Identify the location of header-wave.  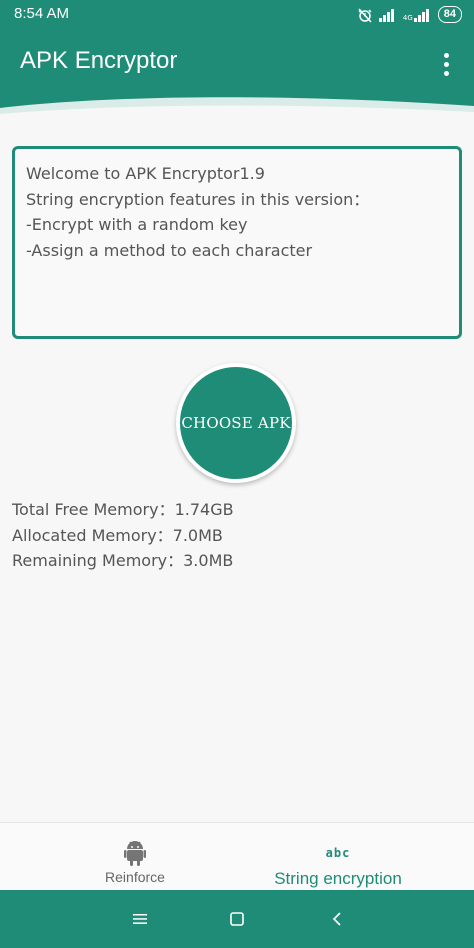
(237, 108).